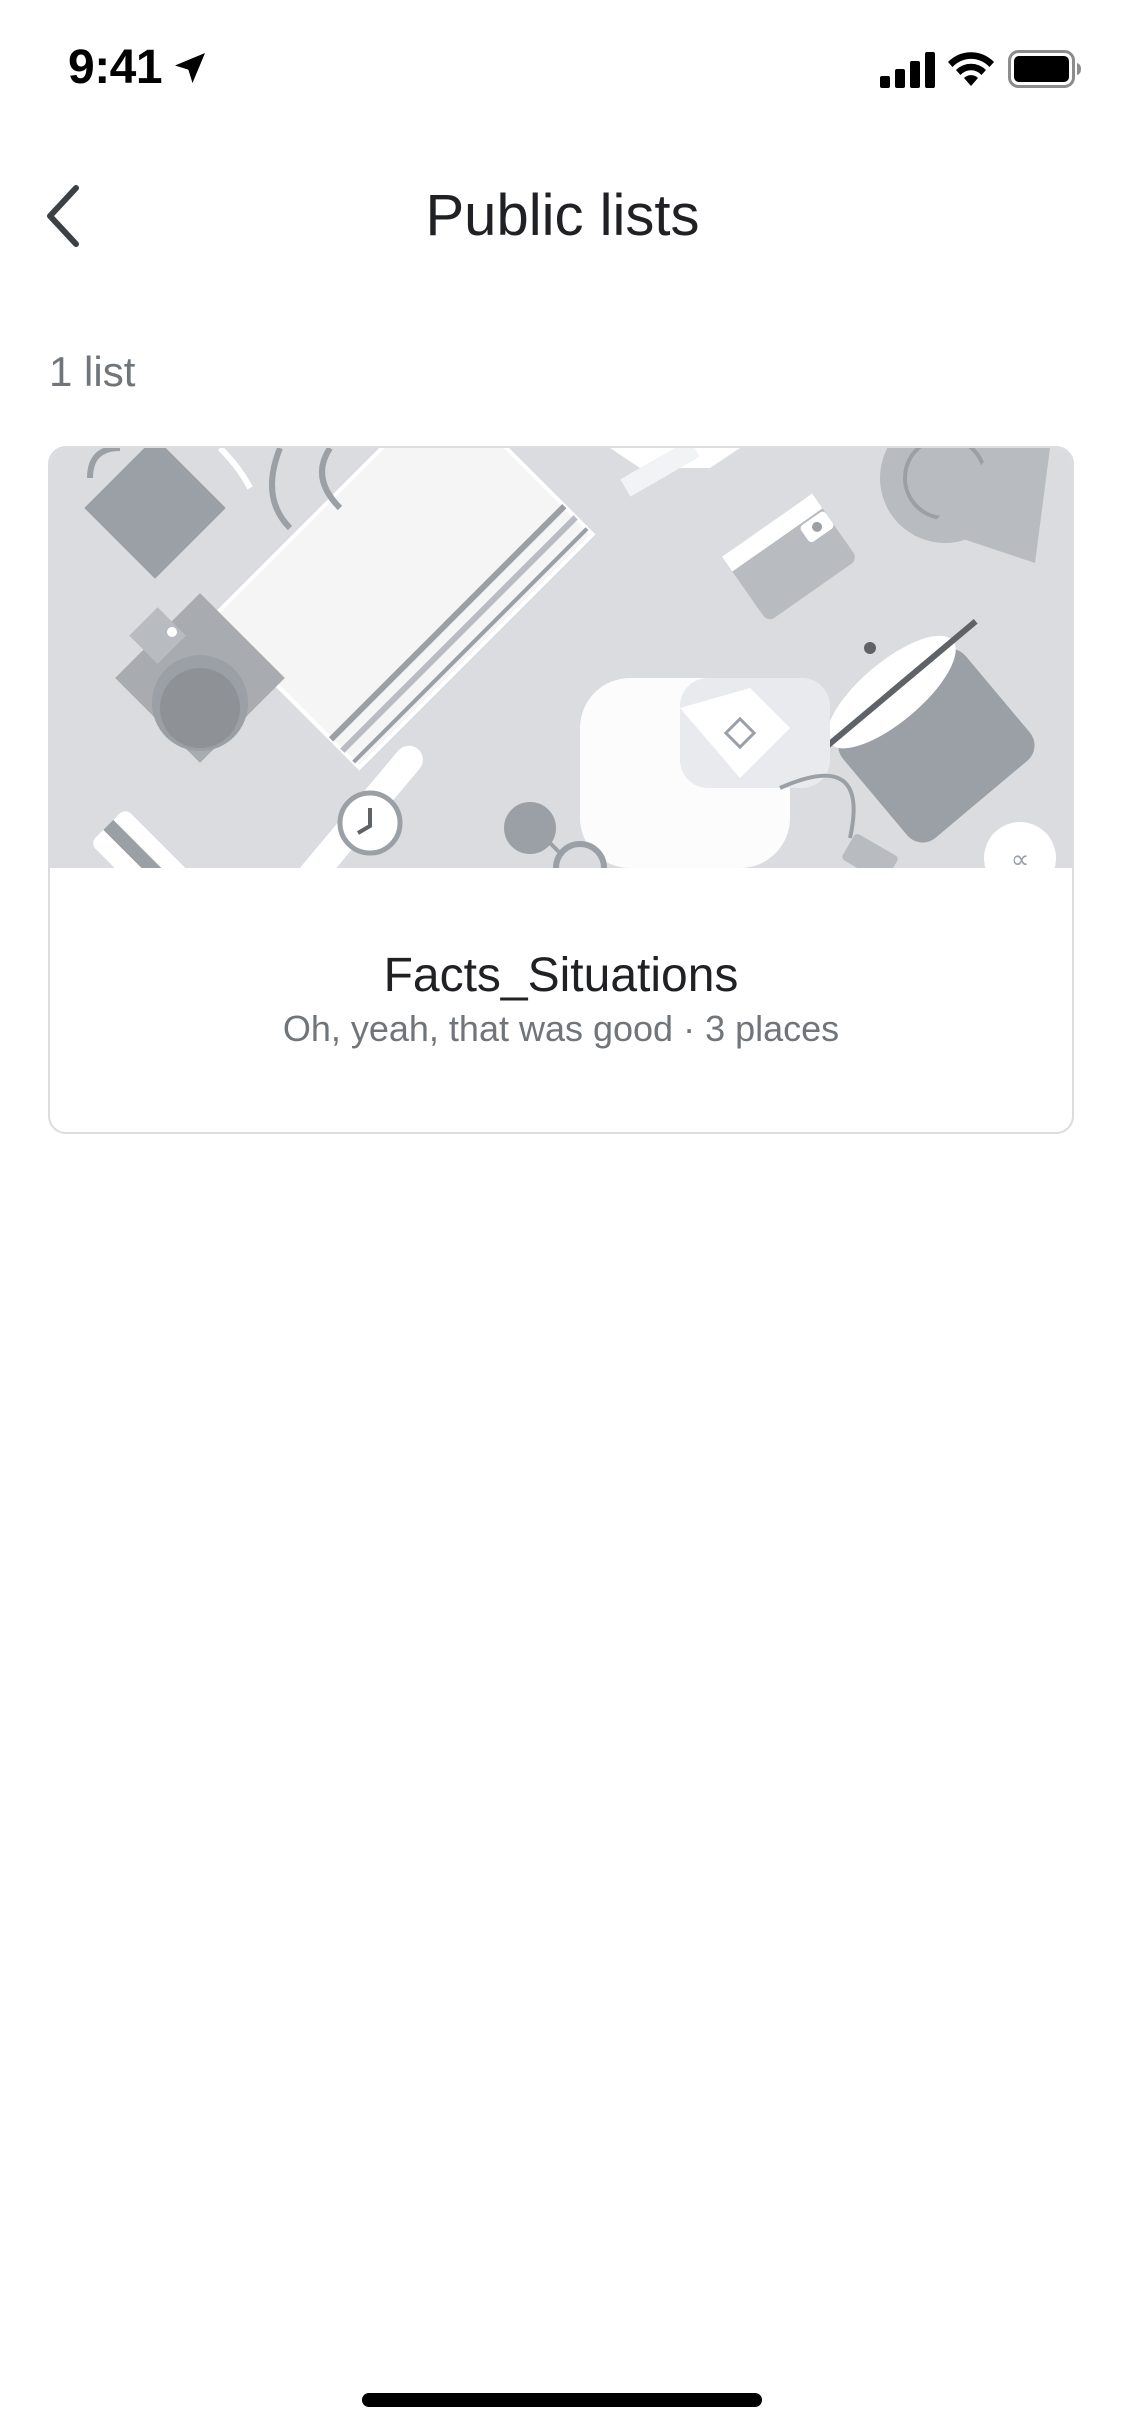 The width and height of the screenshot is (1125, 2436). What do you see at coordinates (1044, 69) in the screenshot?
I see `battery-icon` at bounding box center [1044, 69].